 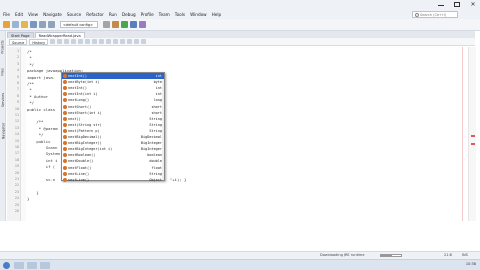 I want to click on side-tab-files: Files, so click(x=3, y=72).